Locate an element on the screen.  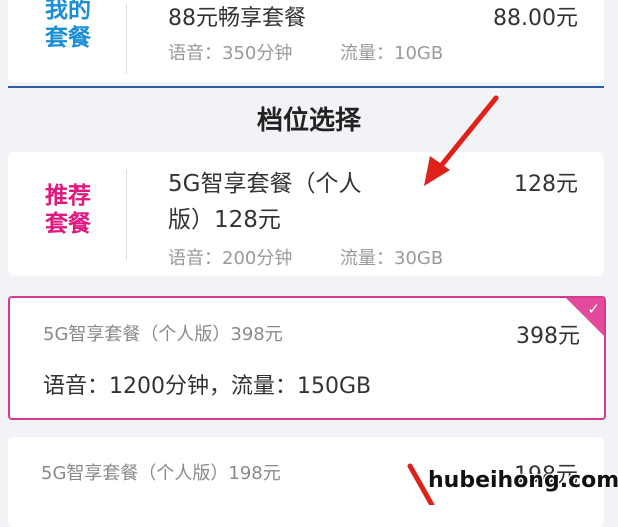
plan-voice: 语音：200分钟 is located at coordinates (230, 258).